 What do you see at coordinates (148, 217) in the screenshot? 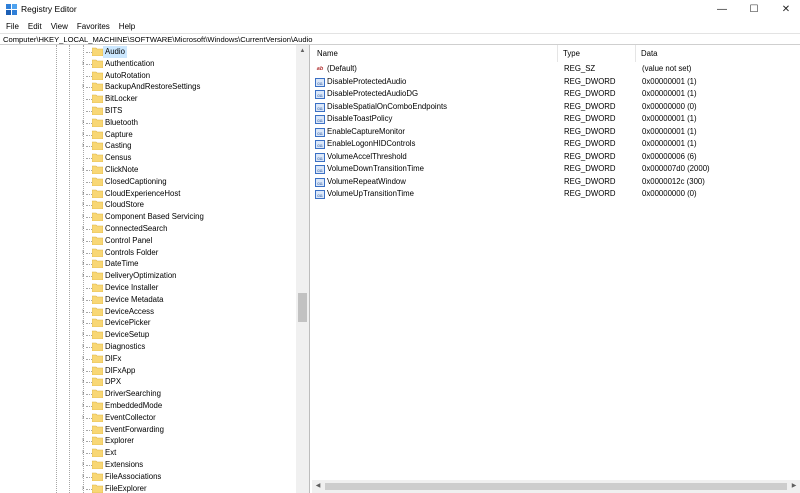
I see `tree-item: › Component Based Servicing` at bounding box center [148, 217].